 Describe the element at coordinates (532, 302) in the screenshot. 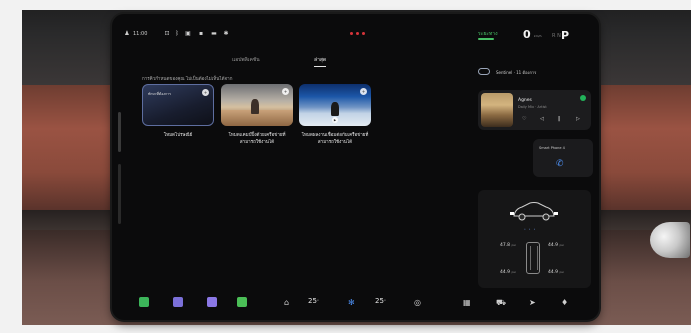

I see `navigation-arrow-icon: ➤` at that location.